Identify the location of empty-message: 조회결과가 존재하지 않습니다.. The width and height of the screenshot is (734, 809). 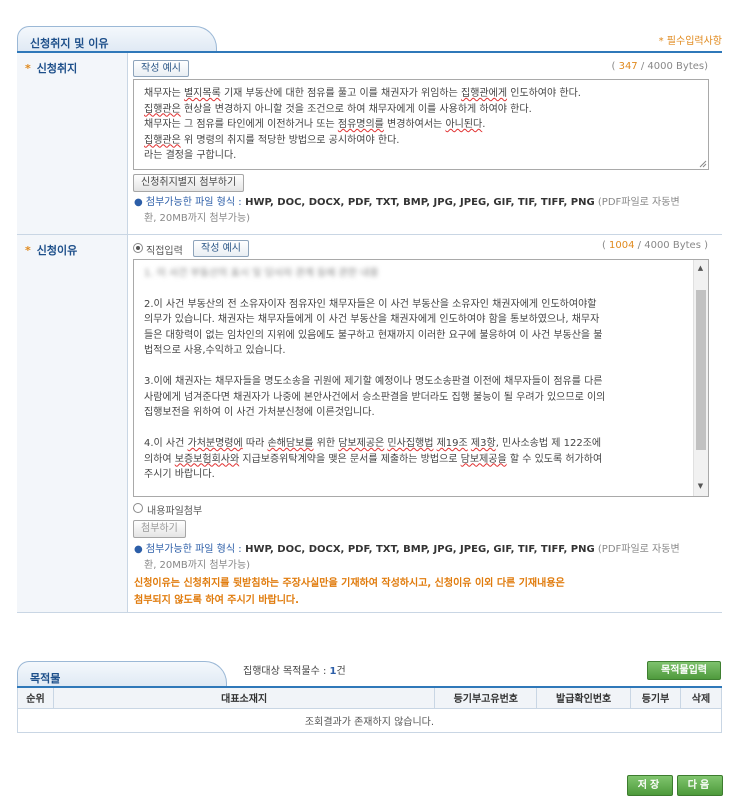
(369, 720).